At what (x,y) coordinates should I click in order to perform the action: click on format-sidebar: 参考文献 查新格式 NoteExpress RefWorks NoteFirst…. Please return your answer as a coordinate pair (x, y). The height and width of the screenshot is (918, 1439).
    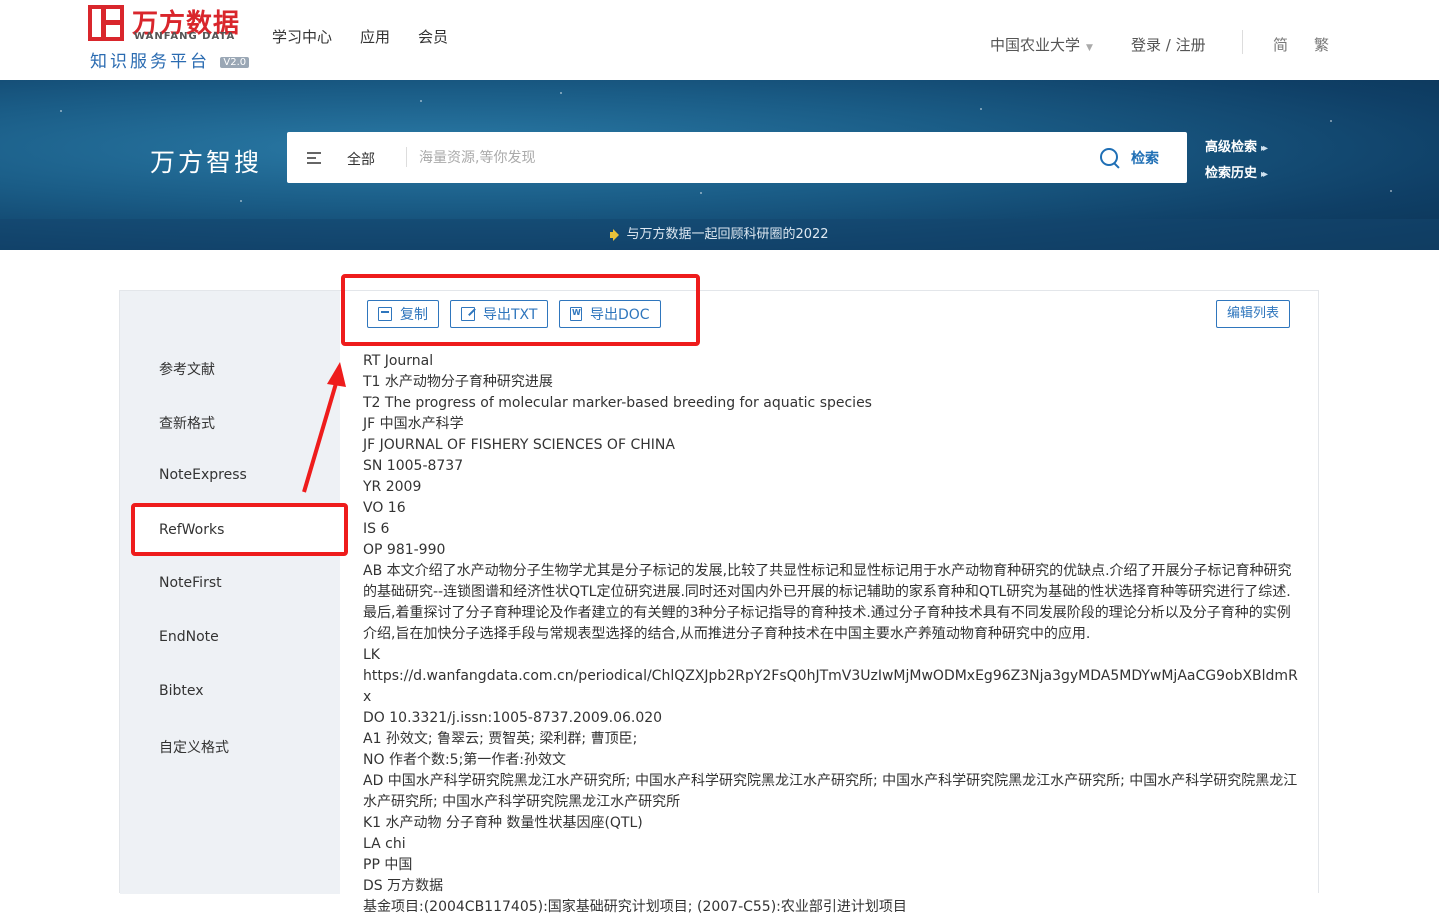
    Looking at the image, I should click on (233, 592).